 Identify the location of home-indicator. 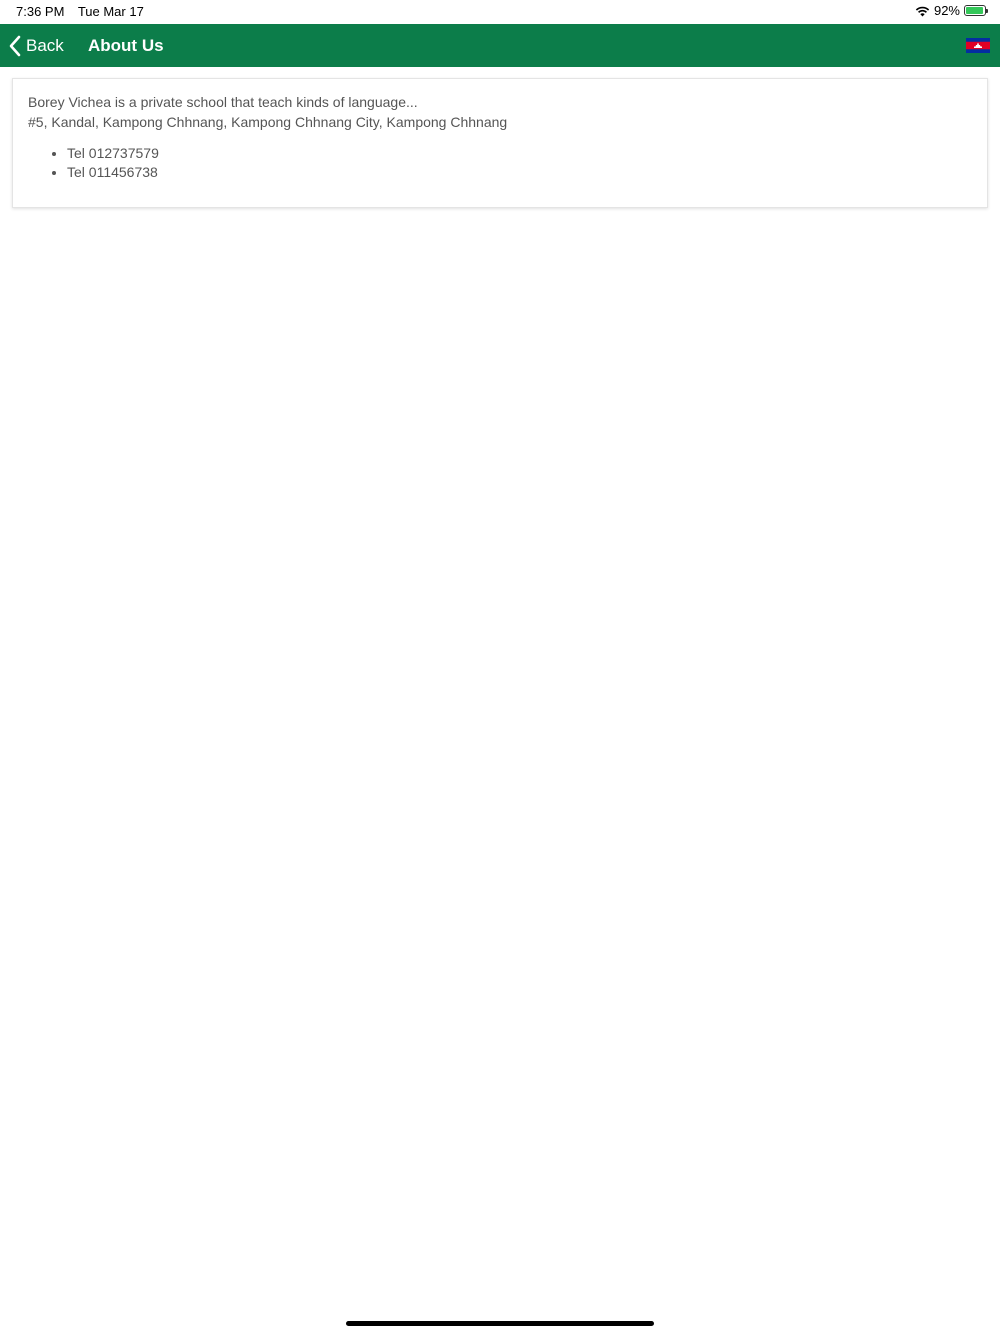
(500, 1323).